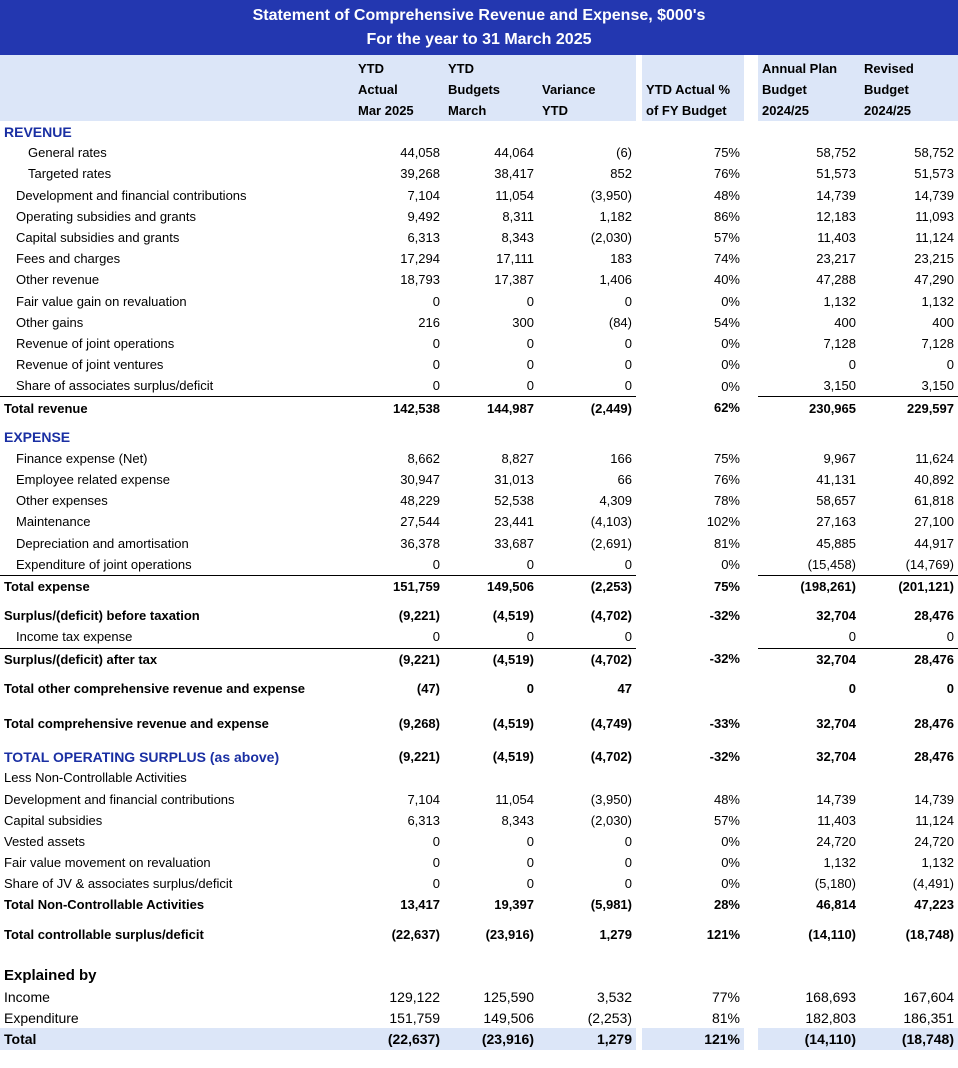 Image resolution: width=958 pixels, height=1068 pixels. Describe the element at coordinates (934, 153) in the screenshot. I see `cell-revised: 58,752` at that location.